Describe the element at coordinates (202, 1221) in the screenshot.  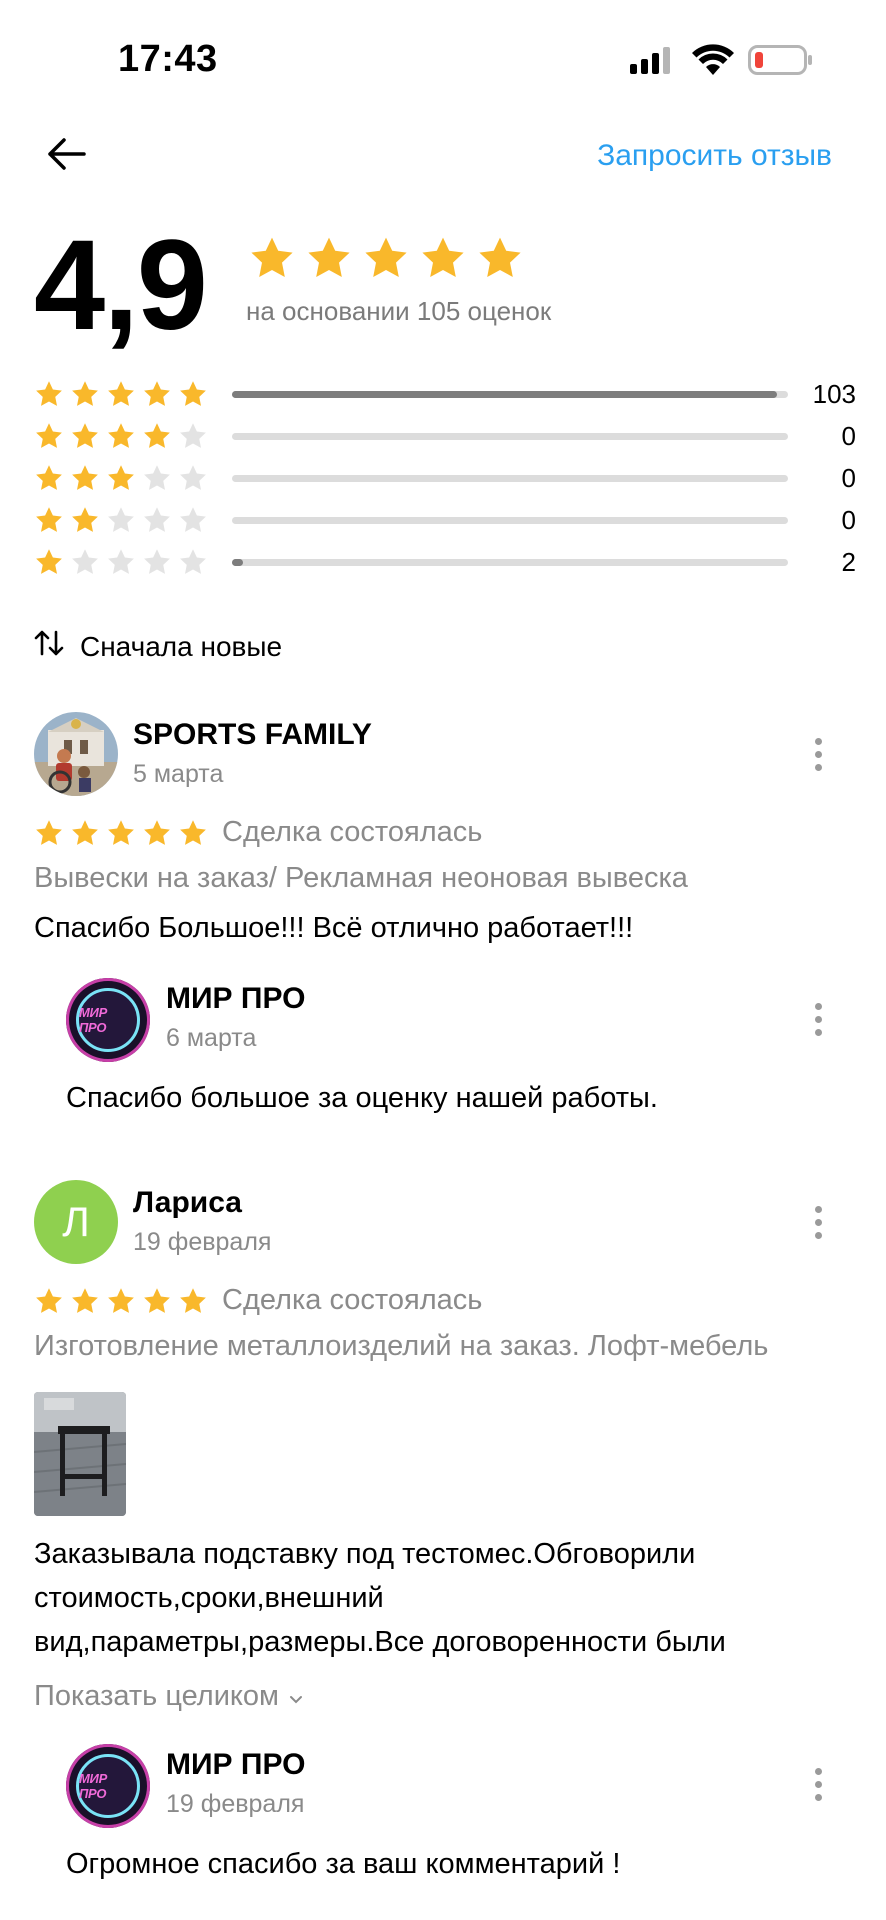
I see `review-header: Лариса 19 февраля` at that location.